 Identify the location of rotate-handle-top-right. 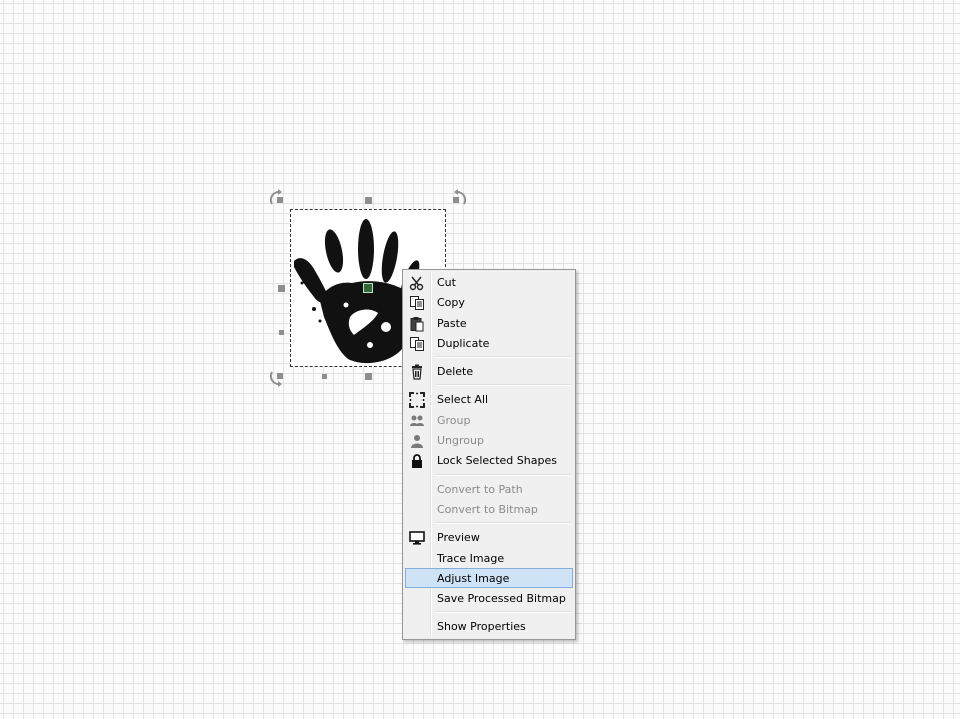
(458, 198).